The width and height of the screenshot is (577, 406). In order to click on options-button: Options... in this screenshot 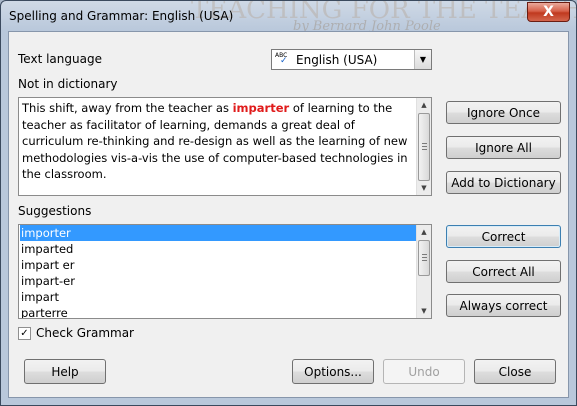, I will do `click(333, 371)`.